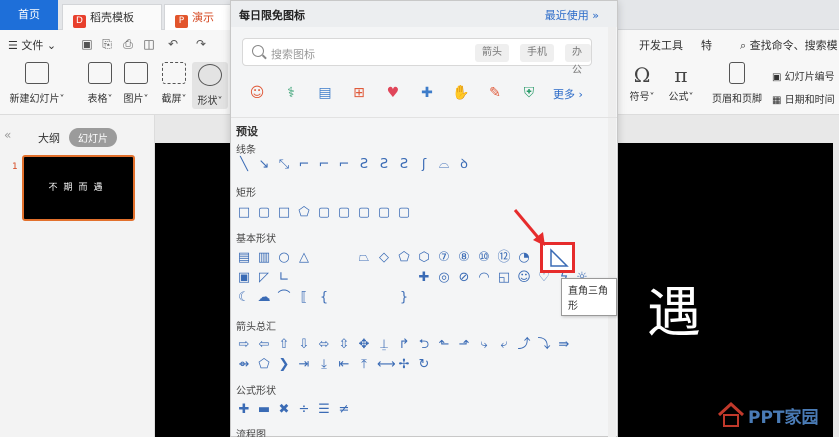 Image resolution: width=839 pixels, height=437 pixels. Describe the element at coordinates (568, 94) in the screenshot. I see `more-icons-link: 更多 ›` at that location.